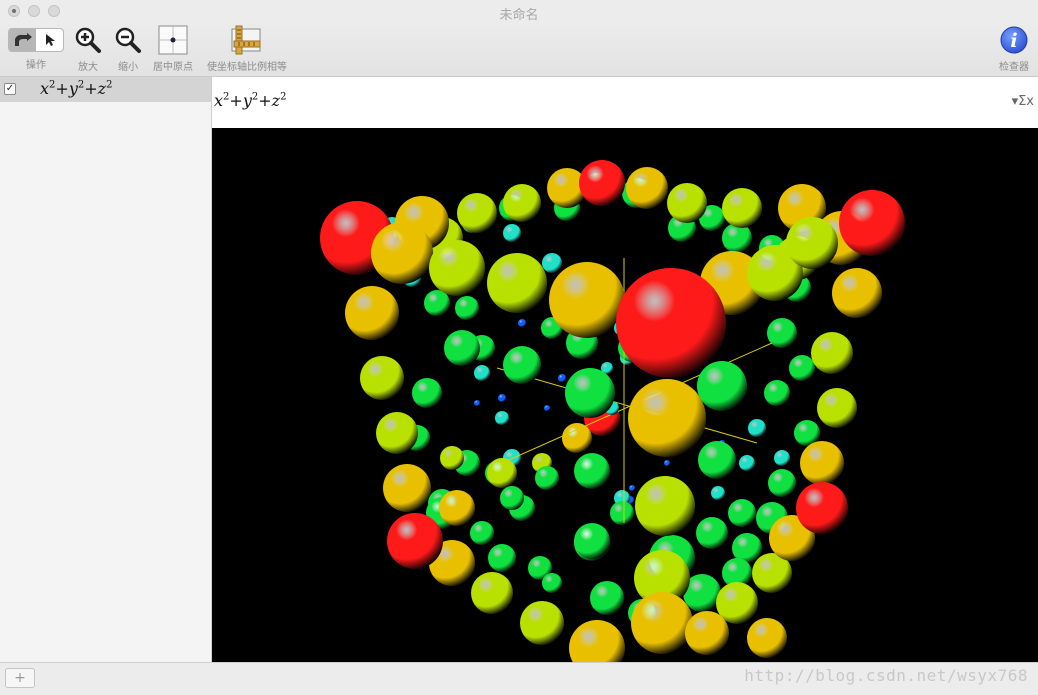  What do you see at coordinates (10, 89) in the screenshot?
I see `equation-visibility-checkbox: ✓` at bounding box center [10, 89].